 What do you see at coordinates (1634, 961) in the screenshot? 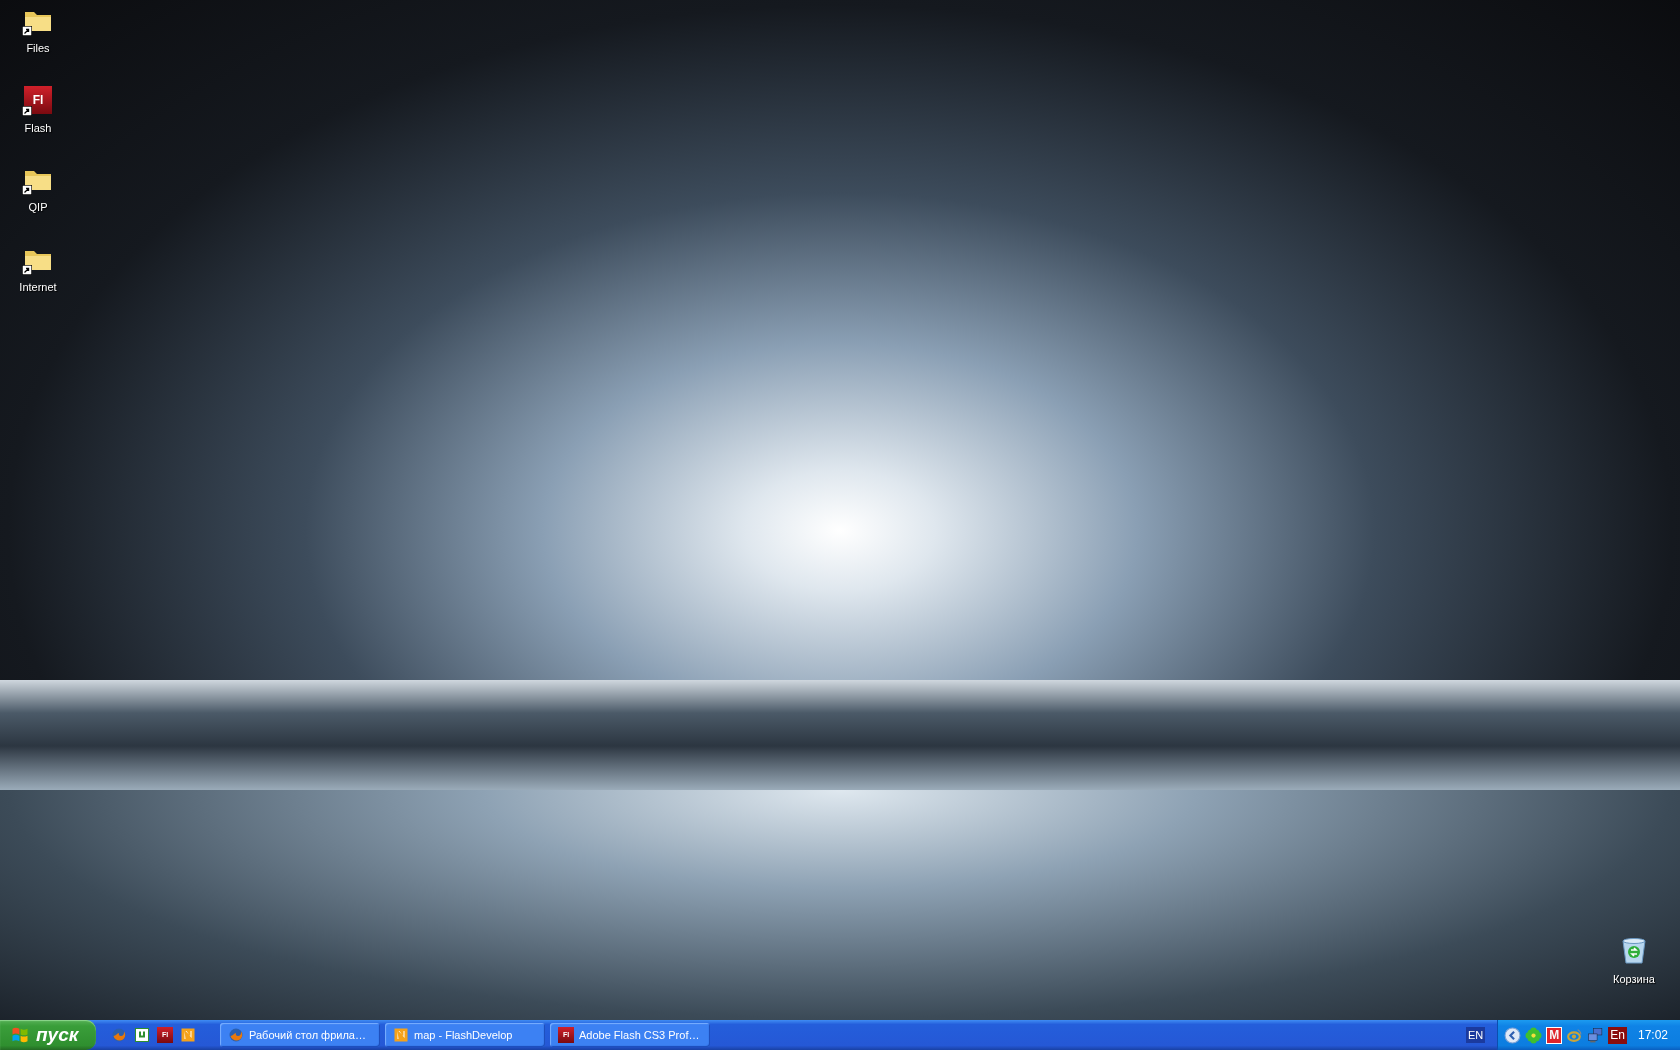
I see `recycle-bin: Корзина` at bounding box center [1634, 961].